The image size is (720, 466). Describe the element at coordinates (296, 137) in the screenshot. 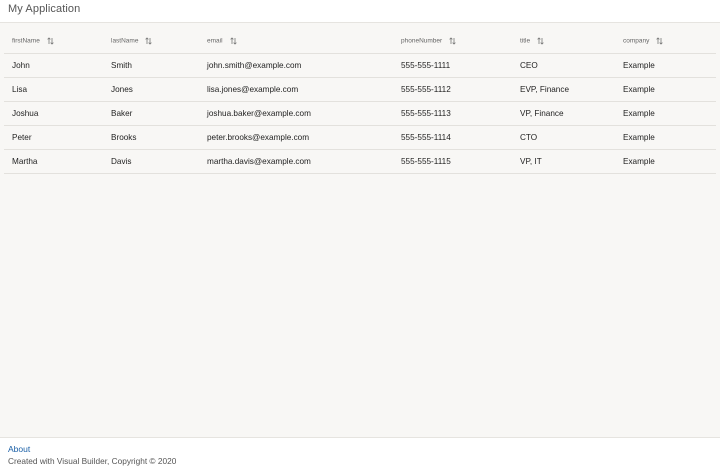

I see `cell-email: peter.brooks@example.com` at that location.